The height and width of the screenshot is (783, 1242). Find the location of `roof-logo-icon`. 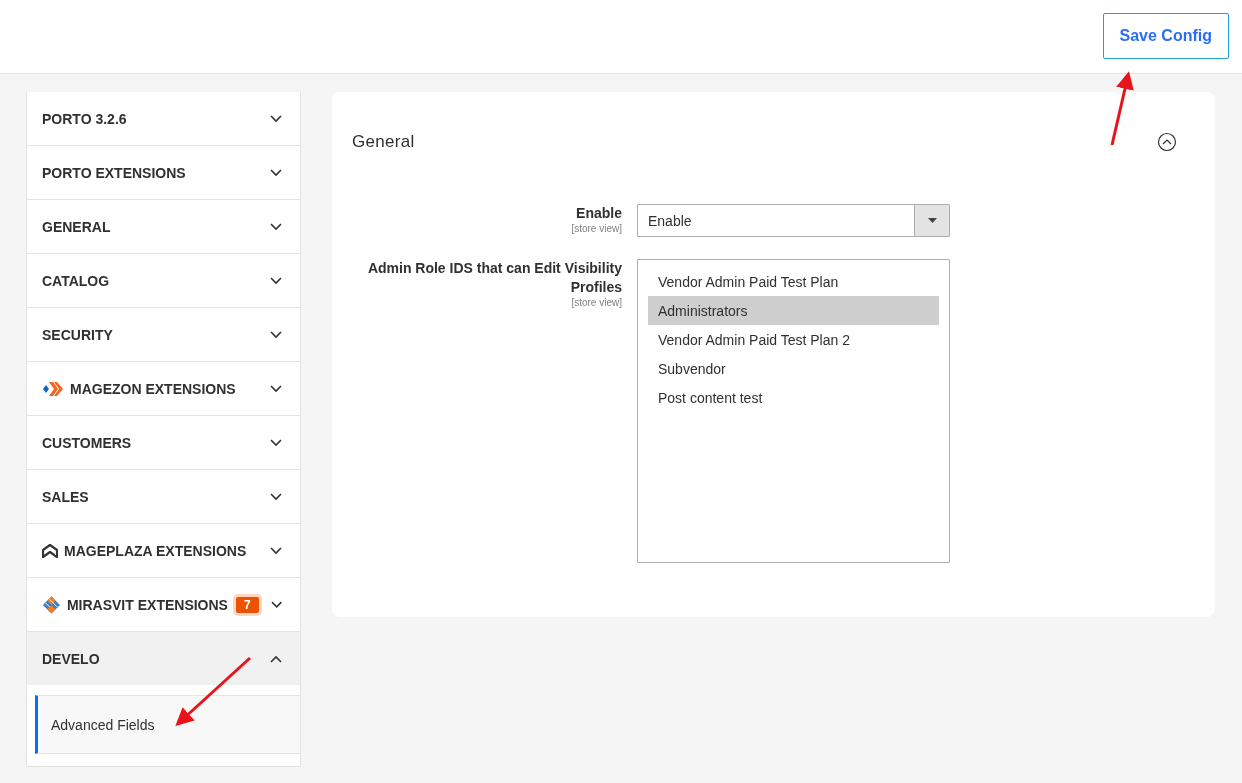

roof-logo-icon is located at coordinates (50, 550).